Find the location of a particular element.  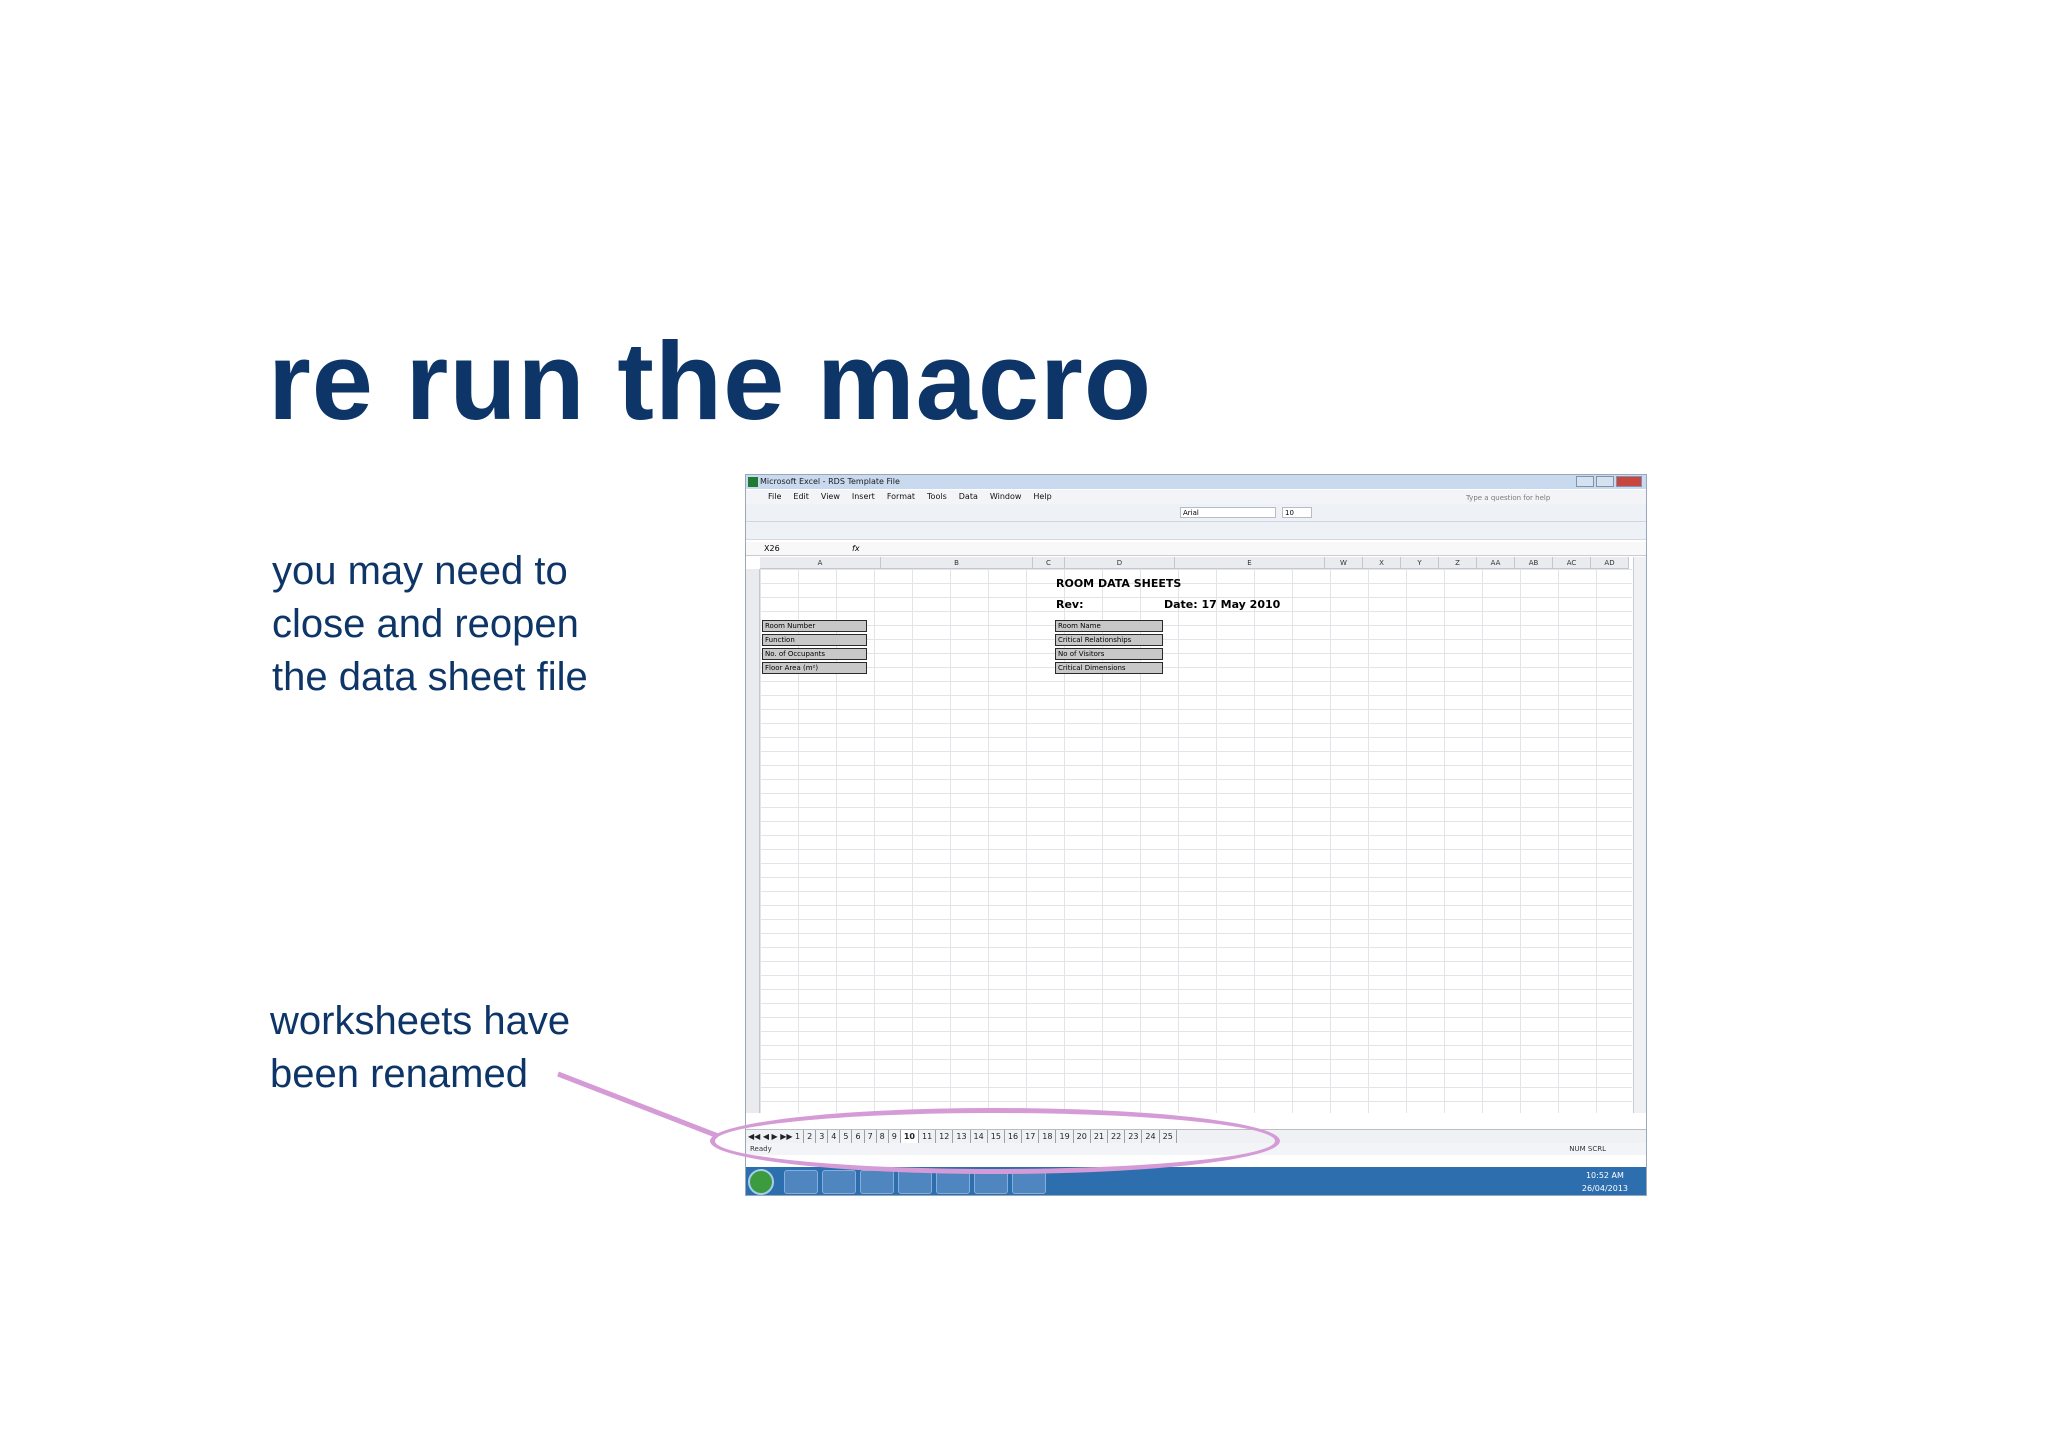

status-bar: Ready NUM SCRL is located at coordinates (1196, 1149).